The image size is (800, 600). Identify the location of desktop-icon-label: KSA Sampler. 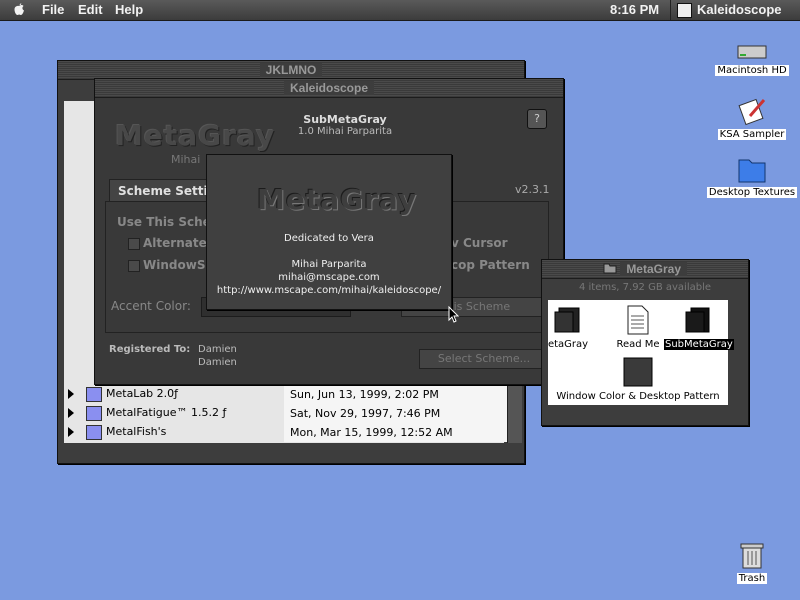
(752, 134).